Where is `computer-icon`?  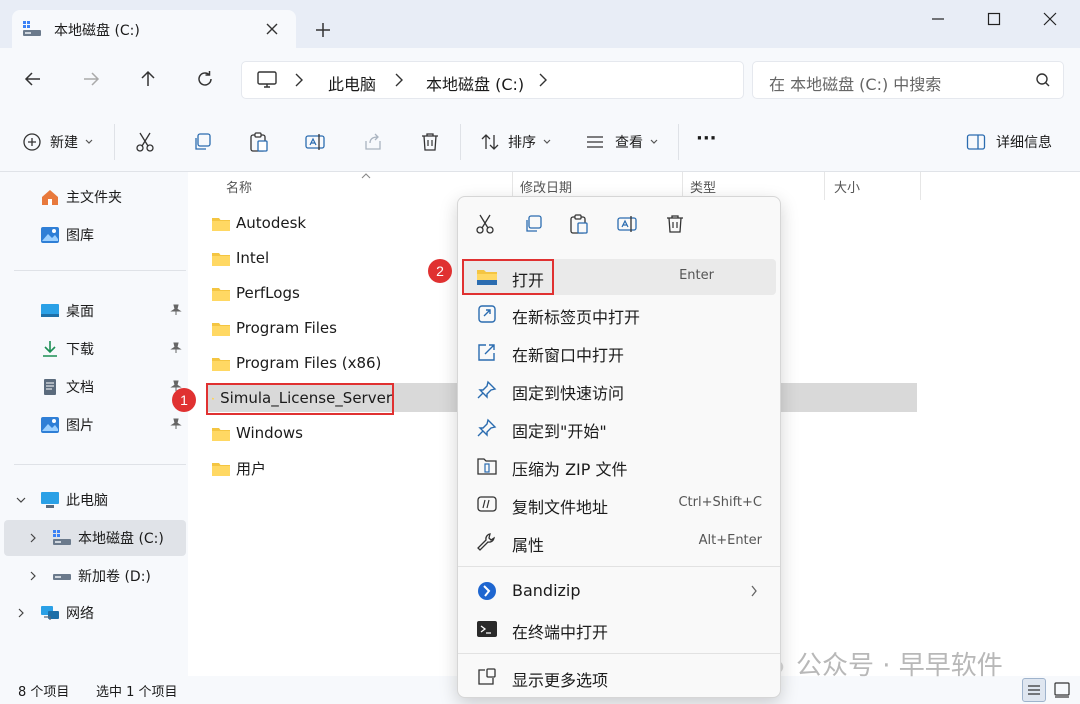 computer-icon is located at coordinates (267, 80).